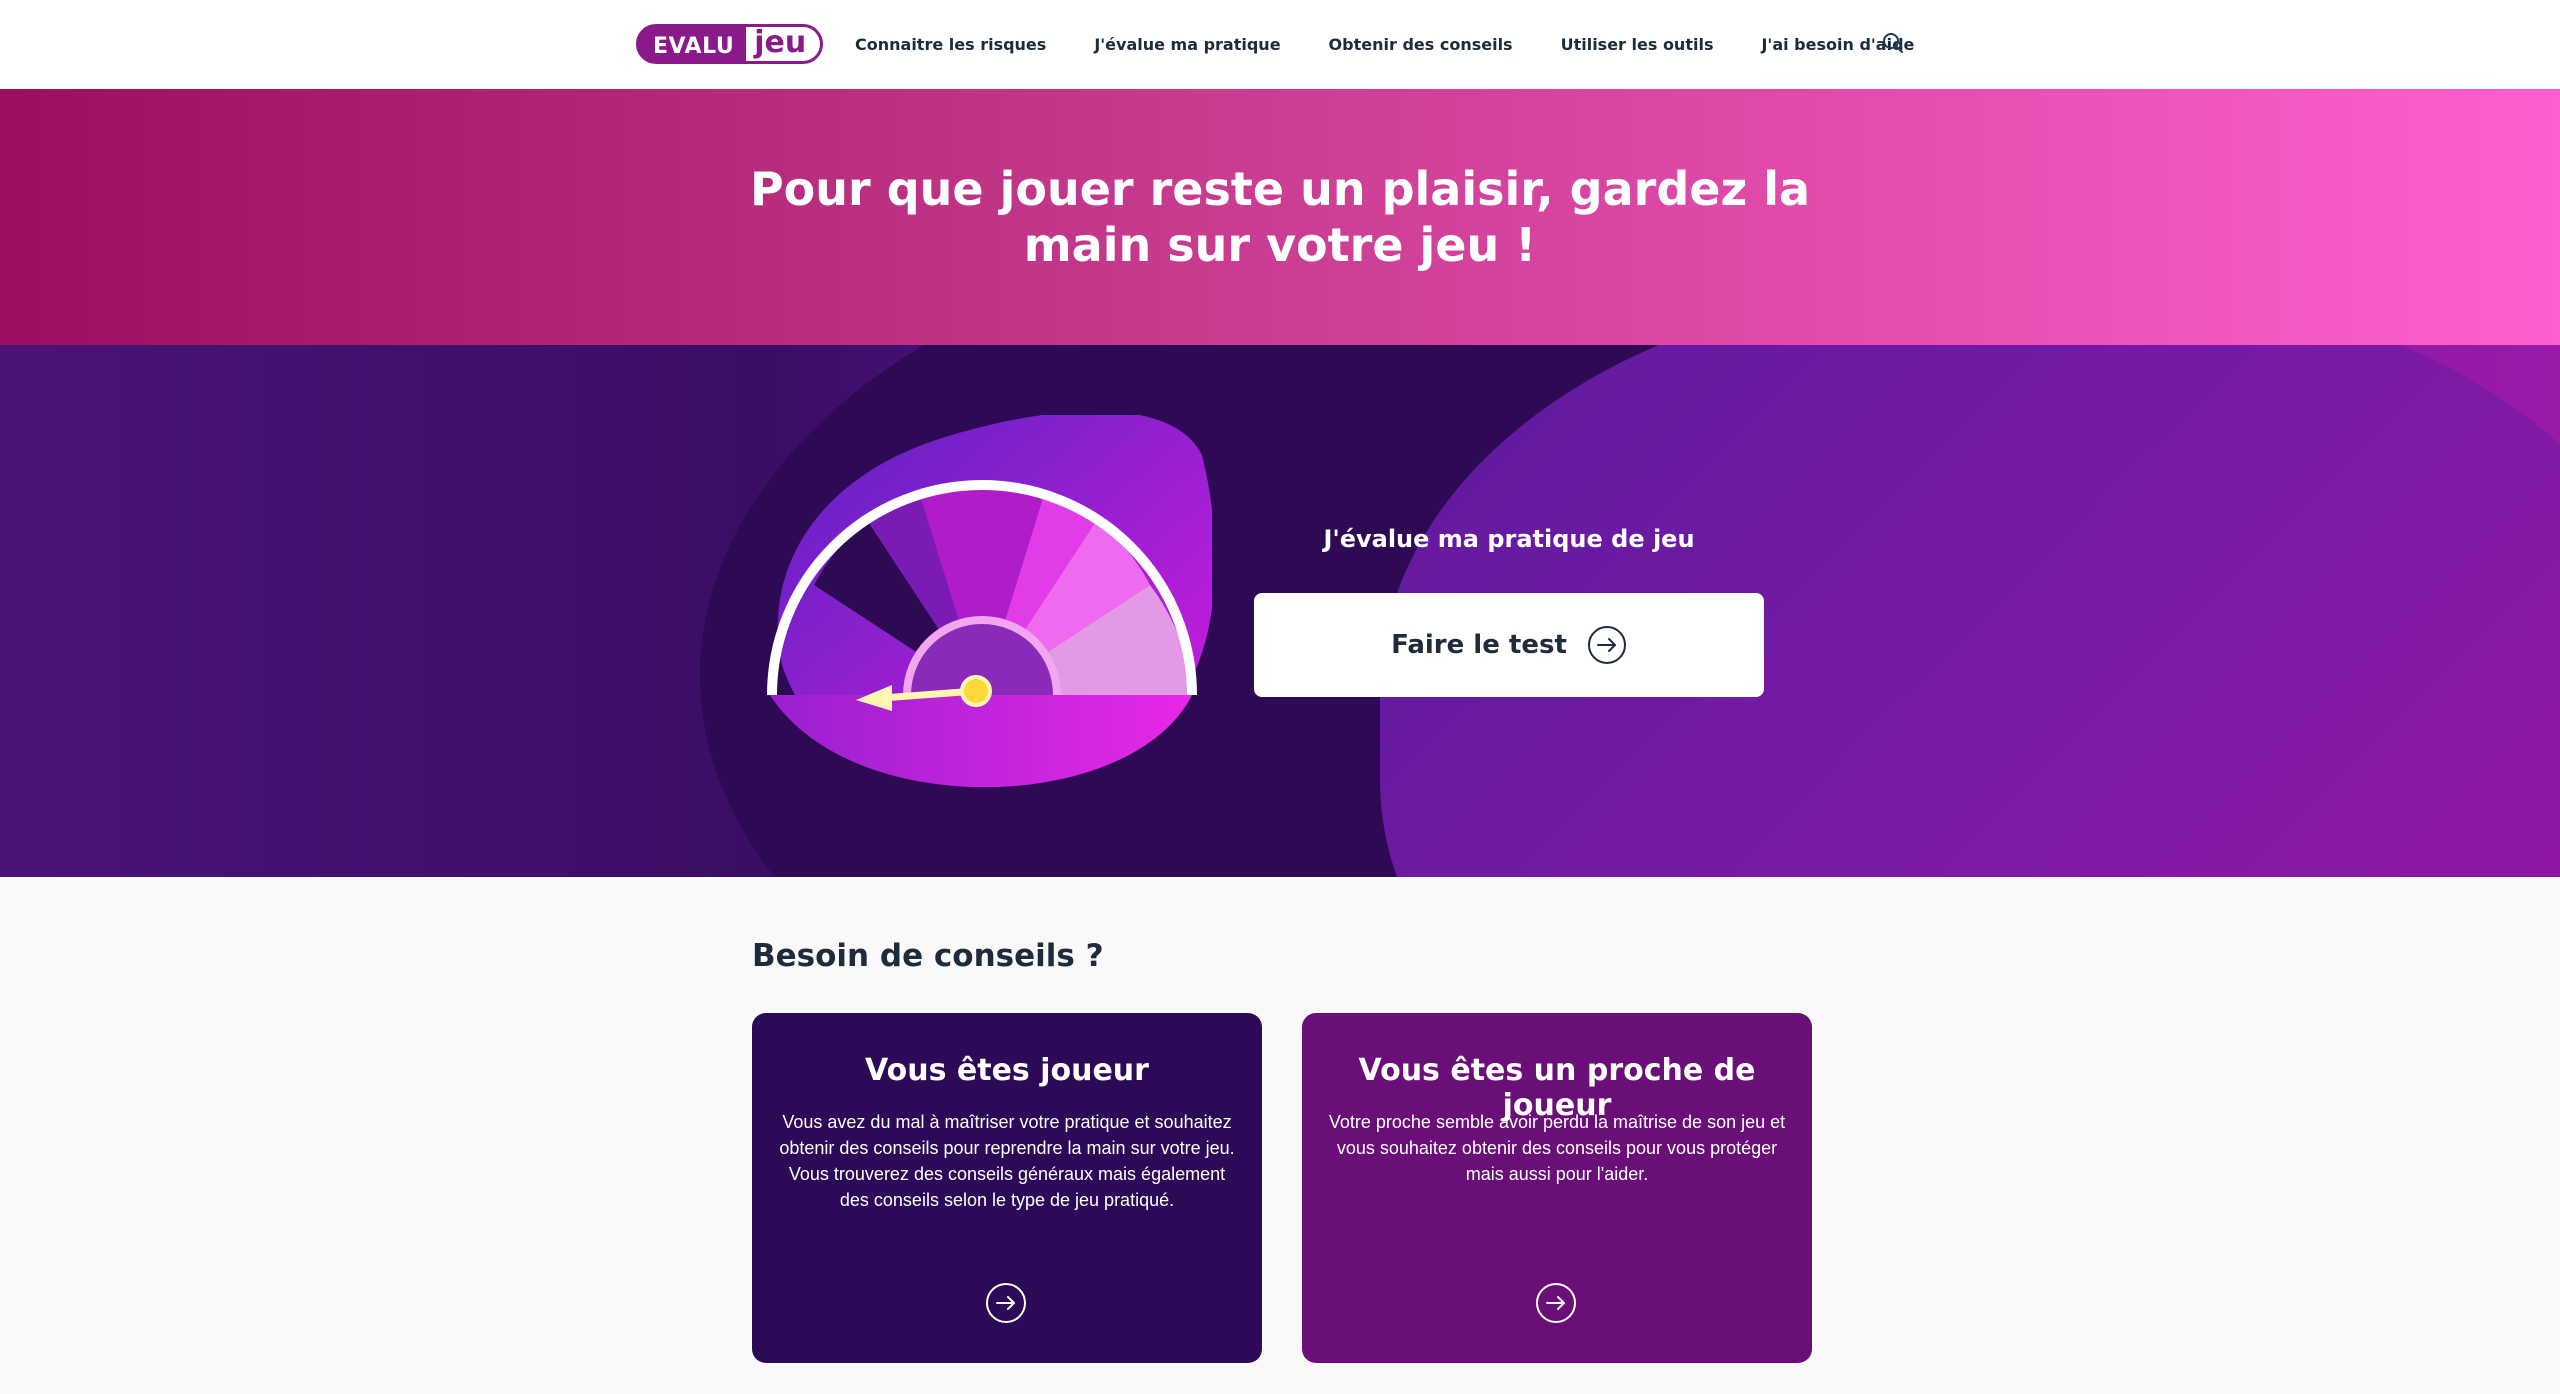 This screenshot has width=2560, height=1394. I want to click on logo-text-evalu: EVALU, so click(690, 44).